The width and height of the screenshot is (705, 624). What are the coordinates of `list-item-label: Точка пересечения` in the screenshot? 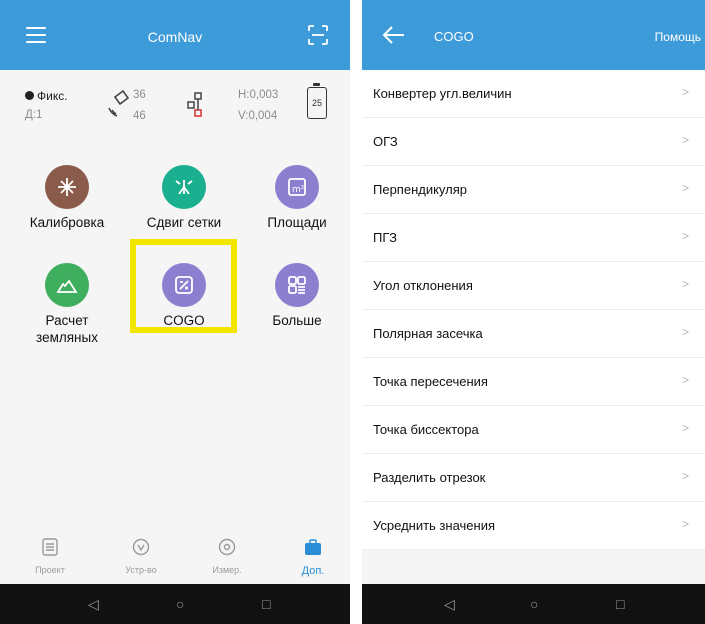 It's located at (430, 381).